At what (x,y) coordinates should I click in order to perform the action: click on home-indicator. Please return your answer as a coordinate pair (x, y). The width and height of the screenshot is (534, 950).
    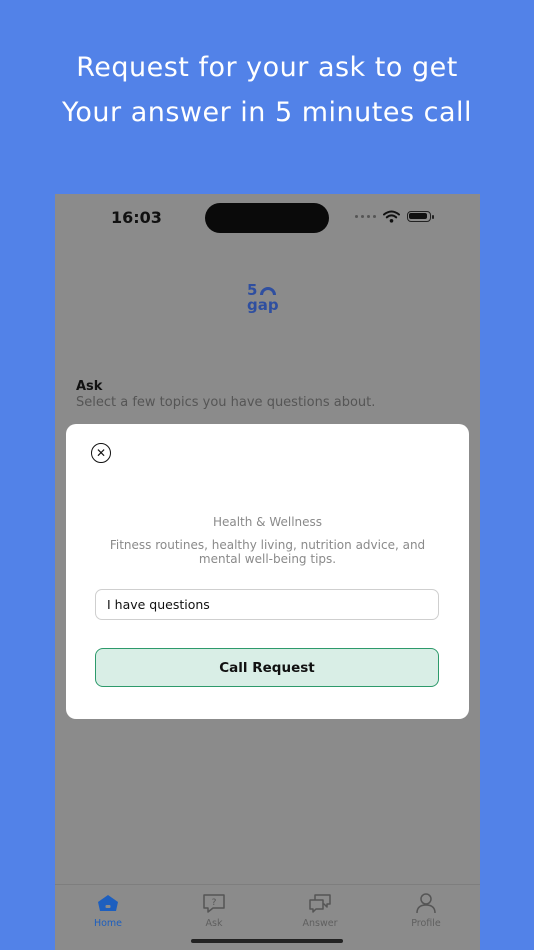
    Looking at the image, I should click on (267, 941).